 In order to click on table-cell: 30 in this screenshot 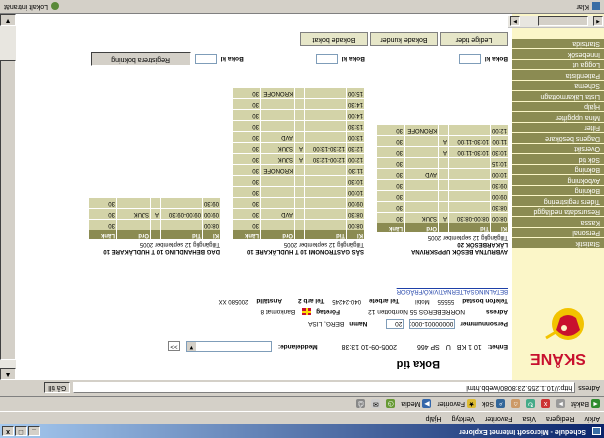, I will do `click(246, 126)`.